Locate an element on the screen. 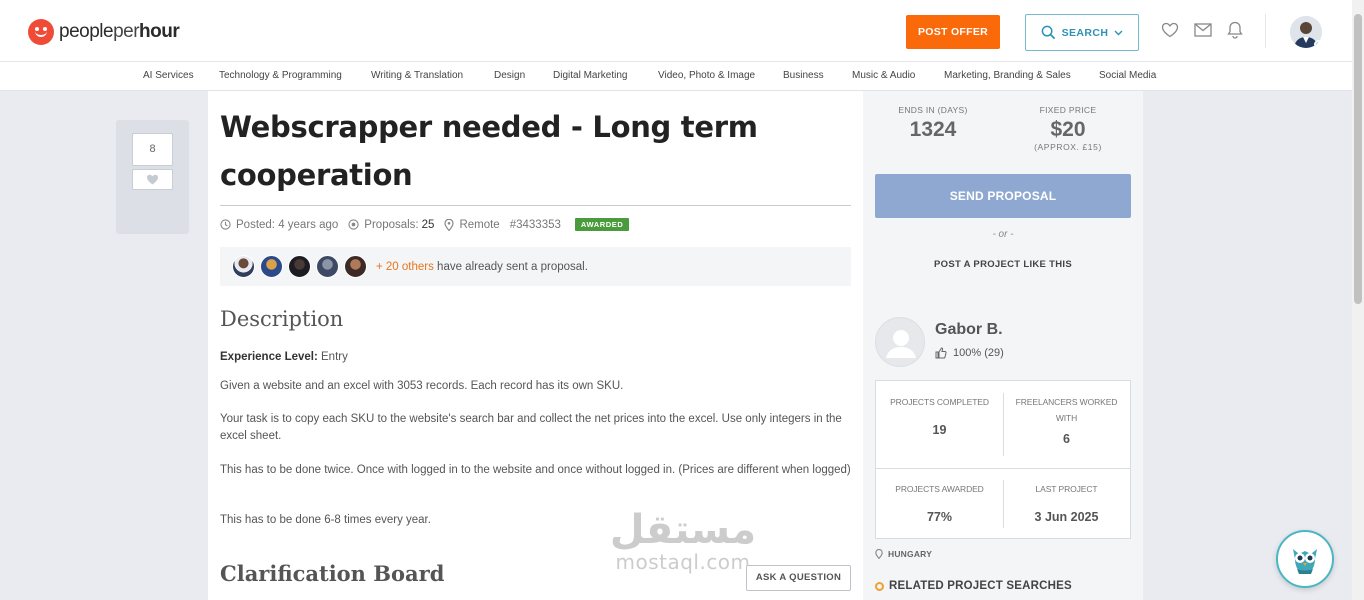  search-label: SEARCH is located at coordinates (1085, 32).